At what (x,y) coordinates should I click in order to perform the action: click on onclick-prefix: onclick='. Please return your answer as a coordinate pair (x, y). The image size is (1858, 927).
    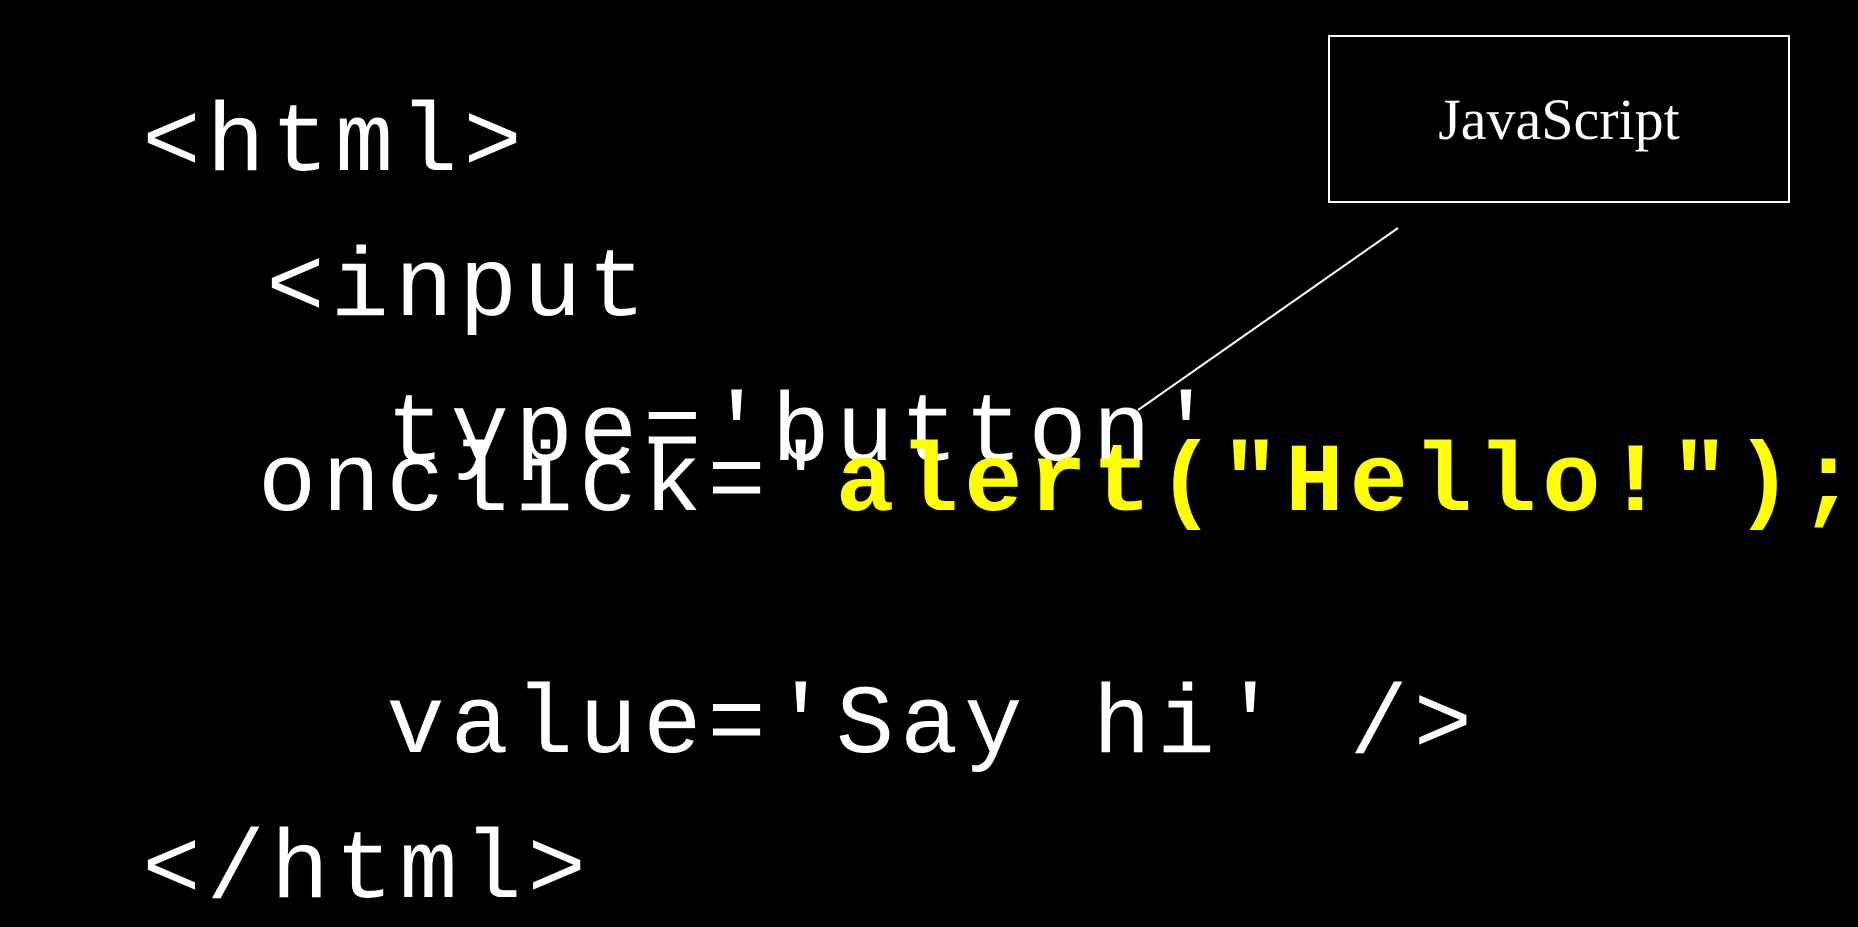
    Looking at the image, I should click on (547, 485).